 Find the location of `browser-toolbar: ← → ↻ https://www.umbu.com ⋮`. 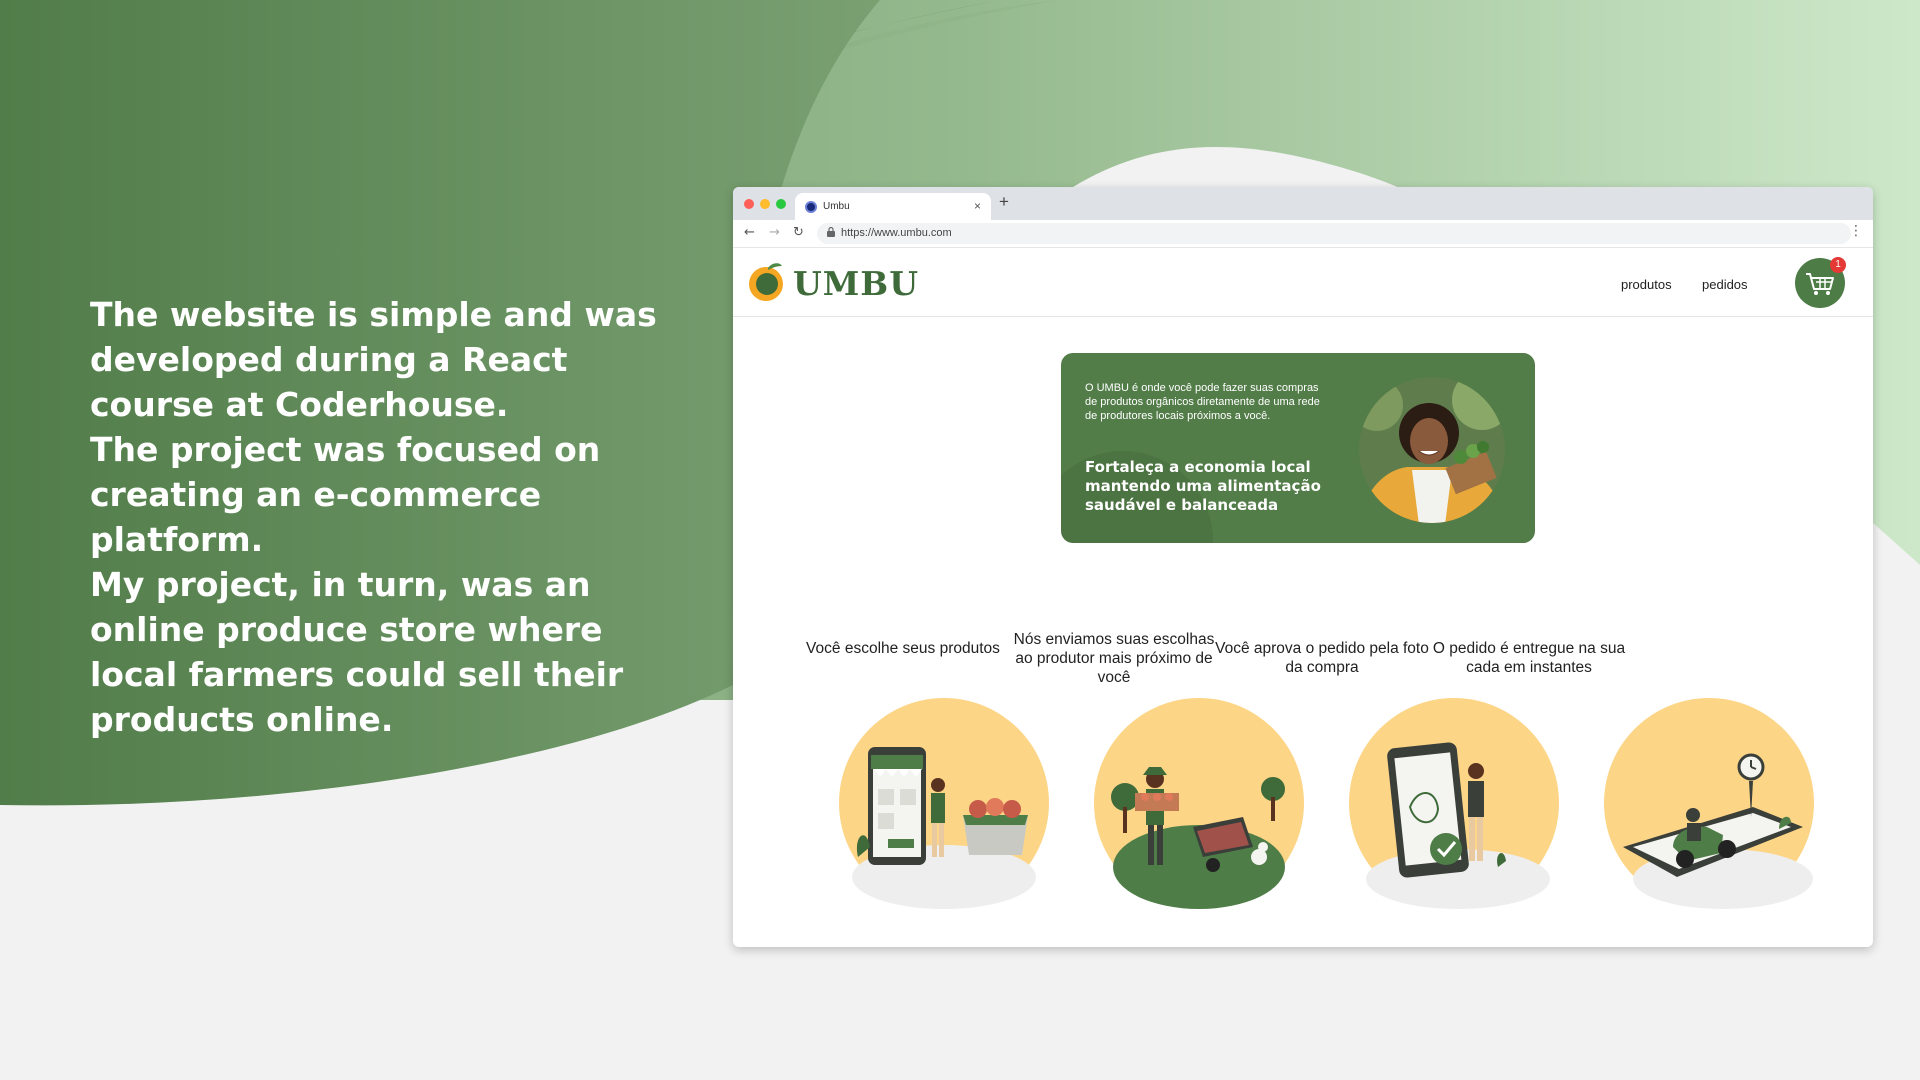

browser-toolbar: ← → ↻ https://www.umbu.com ⋮ is located at coordinates (1303, 234).